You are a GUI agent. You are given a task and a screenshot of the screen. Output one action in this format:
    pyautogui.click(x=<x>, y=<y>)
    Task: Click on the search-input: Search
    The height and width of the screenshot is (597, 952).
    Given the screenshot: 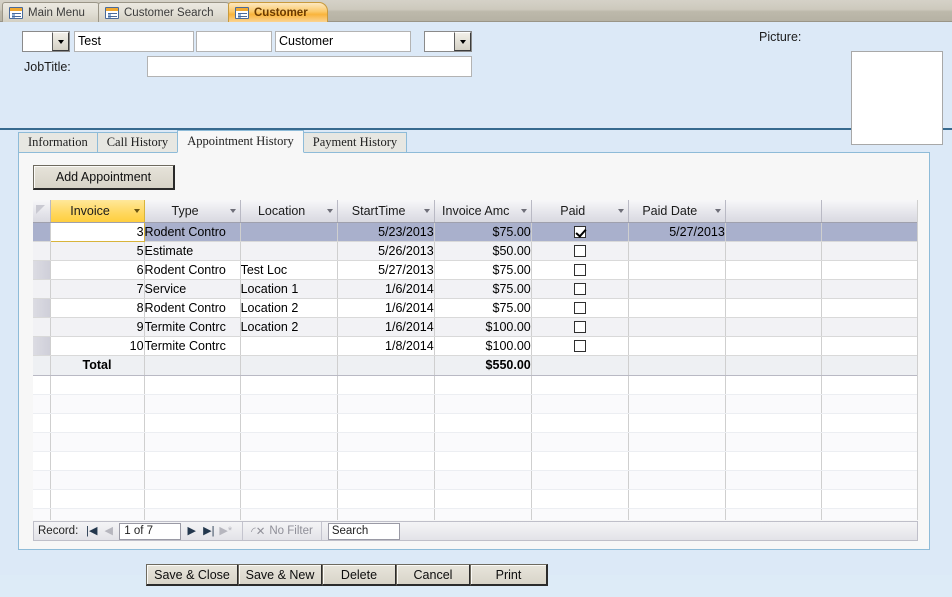 What is the action you would take?
    pyautogui.click(x=363, y=531)
    